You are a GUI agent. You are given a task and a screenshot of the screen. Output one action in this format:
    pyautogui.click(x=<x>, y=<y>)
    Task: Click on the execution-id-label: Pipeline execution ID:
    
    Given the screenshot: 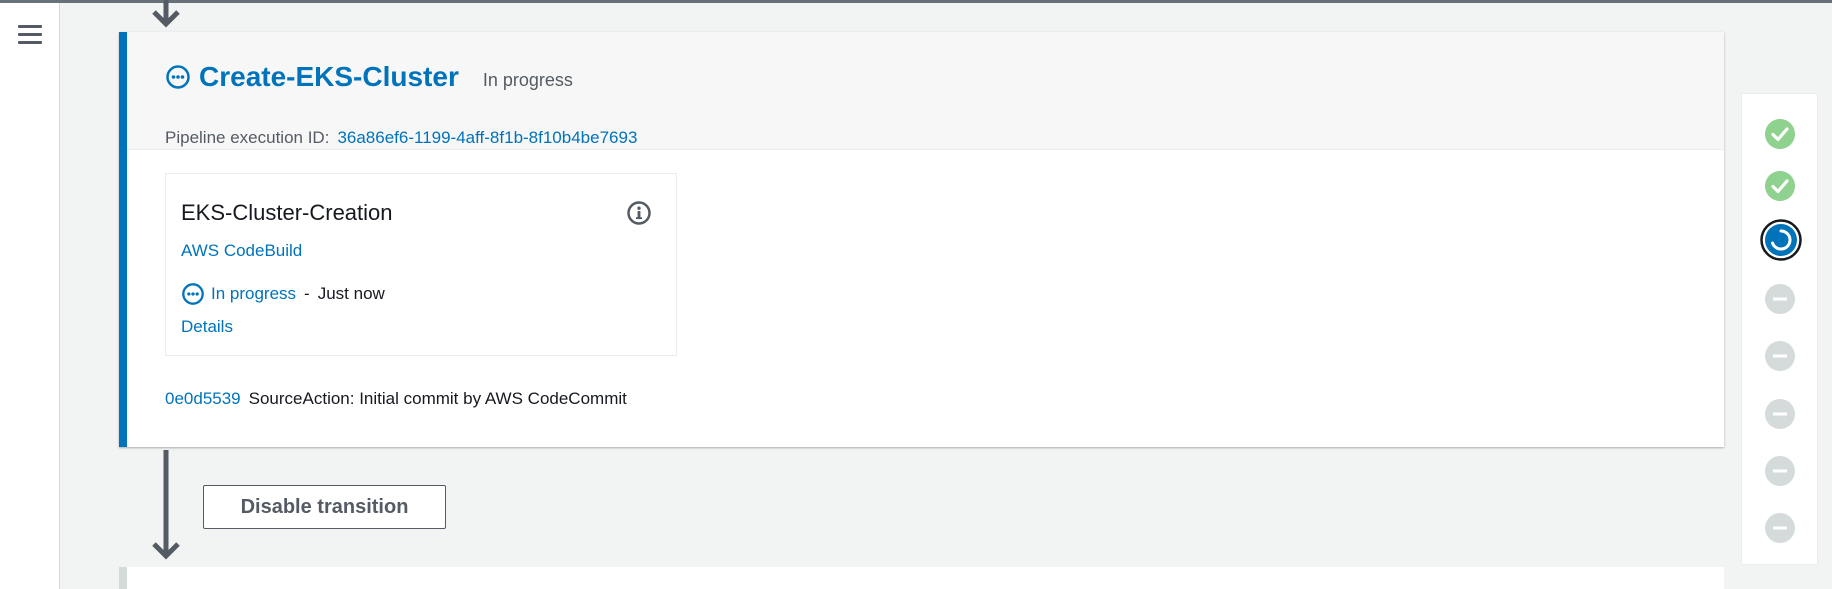 What is the action you would take?
    pyautogui.click(x=247, y=137)
    